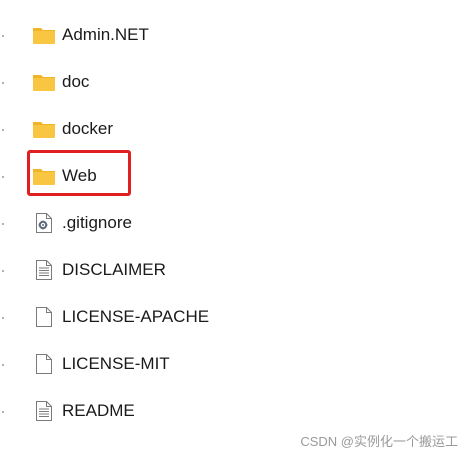  Describe the element at coordinates (88, 128) in the screenshot. I see `file-name: docker` at that location.